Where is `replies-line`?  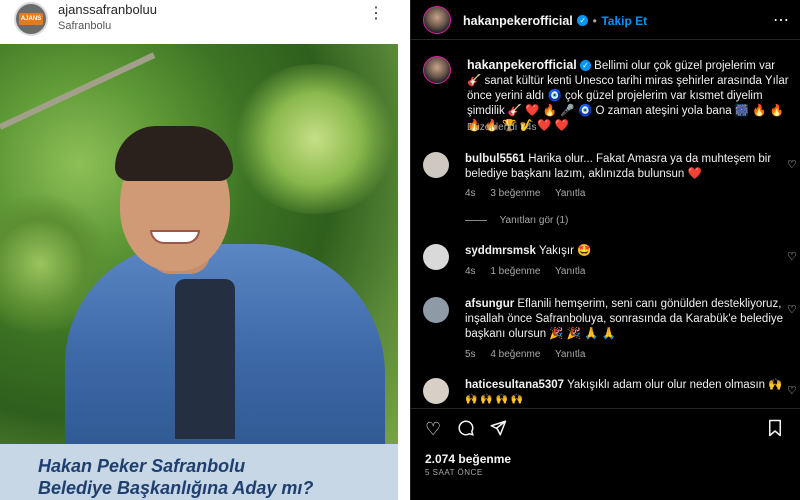
replies-line is located at coordinates (476, 220).